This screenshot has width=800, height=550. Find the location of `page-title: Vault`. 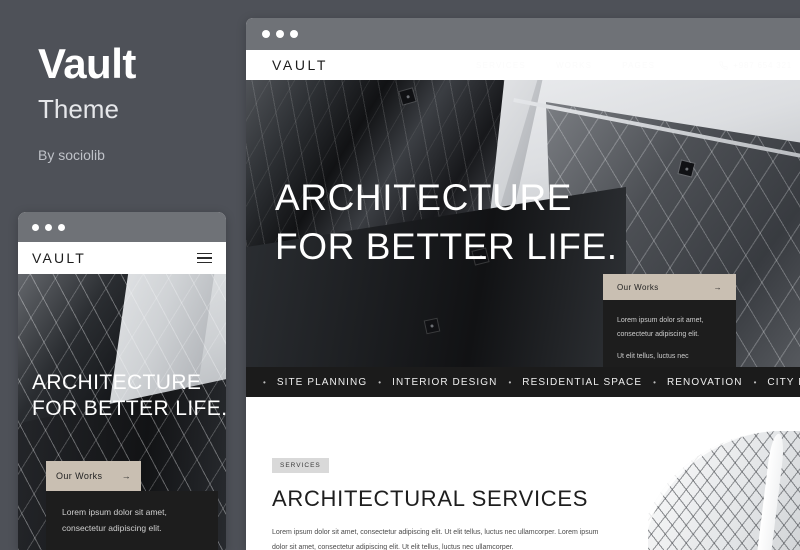

page-title: Vault is located at coordinates (87, 63).